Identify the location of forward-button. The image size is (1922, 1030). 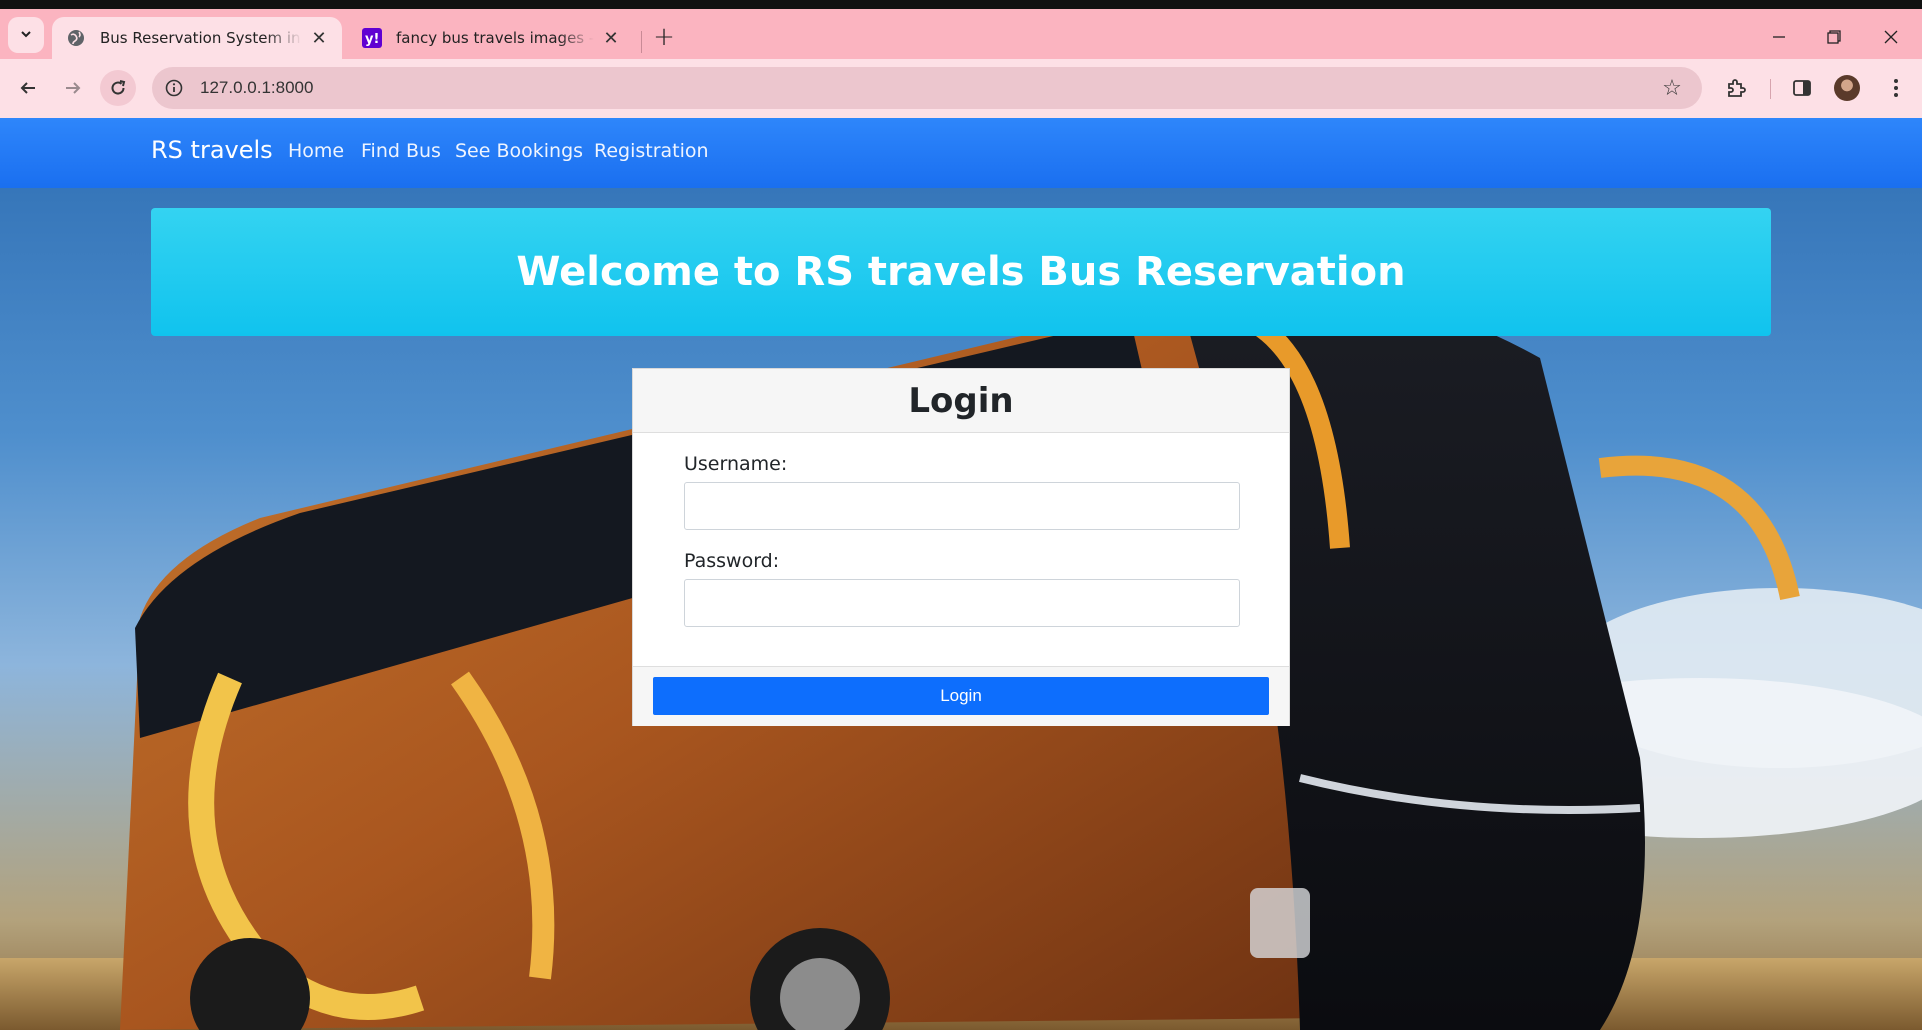
(73, 88).